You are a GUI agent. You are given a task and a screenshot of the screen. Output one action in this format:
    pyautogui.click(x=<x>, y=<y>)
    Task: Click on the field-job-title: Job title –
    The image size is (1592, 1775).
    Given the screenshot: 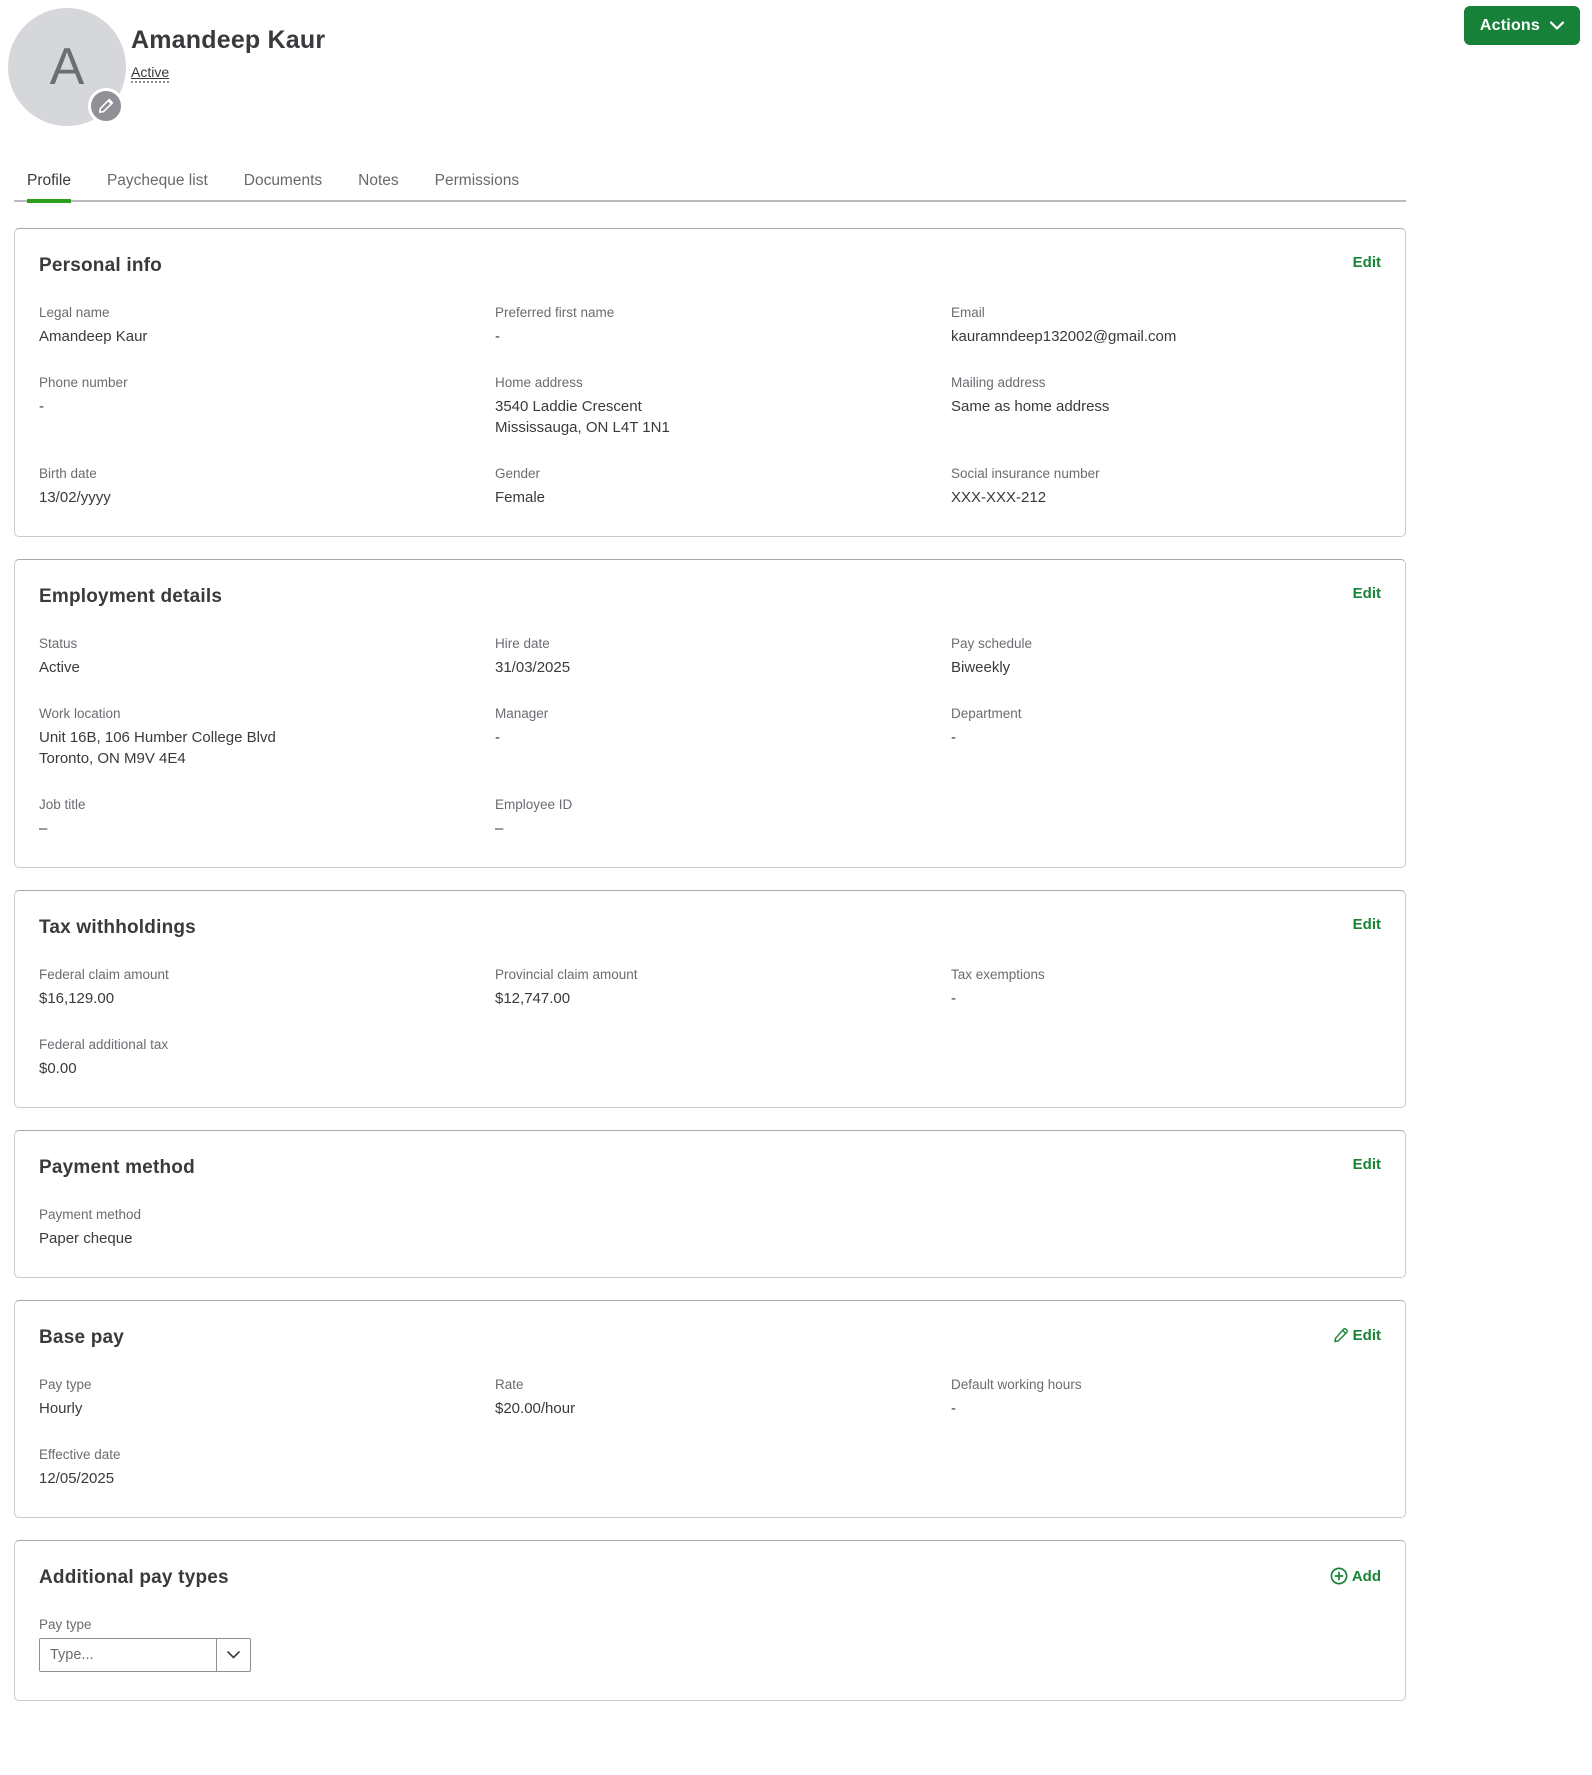 What is the action you would take?
    pyautogui.click(x=267, y=818)
    